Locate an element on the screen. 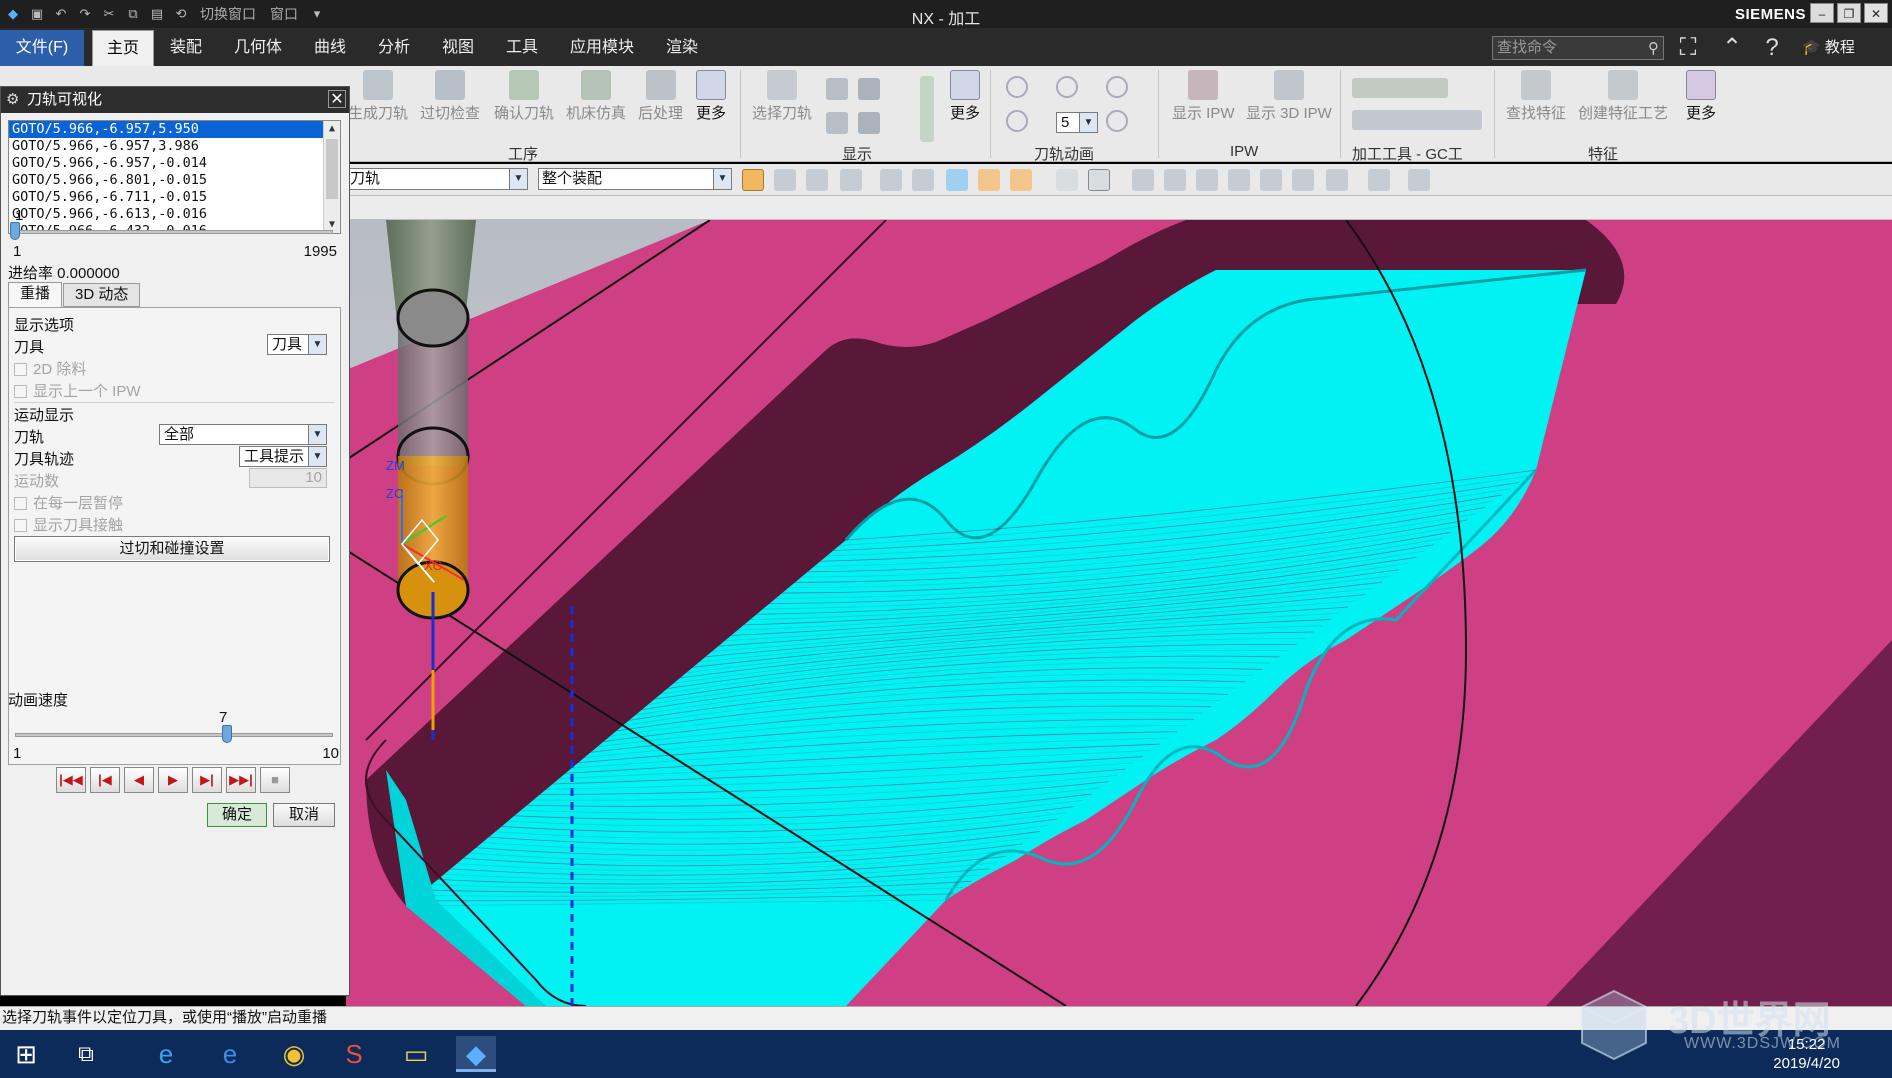 The width and height of the screenshot is (1892, 1078). selection-scope-select: 整个装配 ▼ is located at coordinates (635, 179).